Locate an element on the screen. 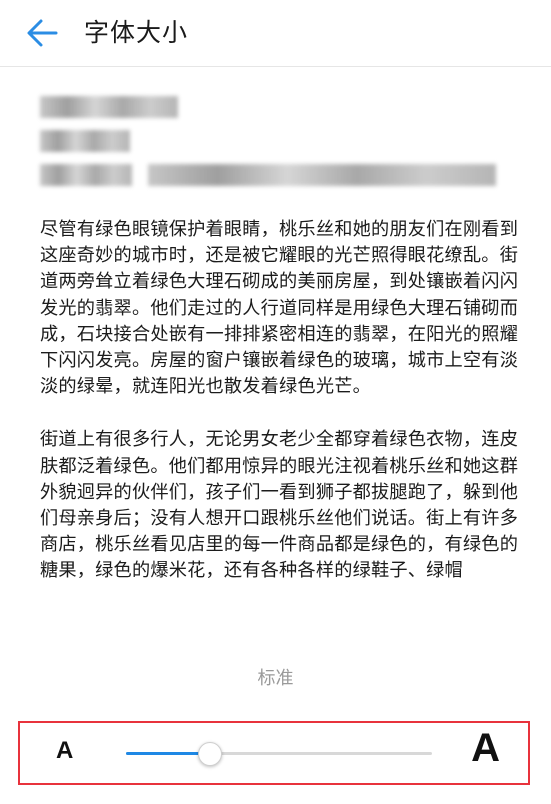 The height and width of the screenshot is (804, 551). back-button is located at coordinates (42, 33).